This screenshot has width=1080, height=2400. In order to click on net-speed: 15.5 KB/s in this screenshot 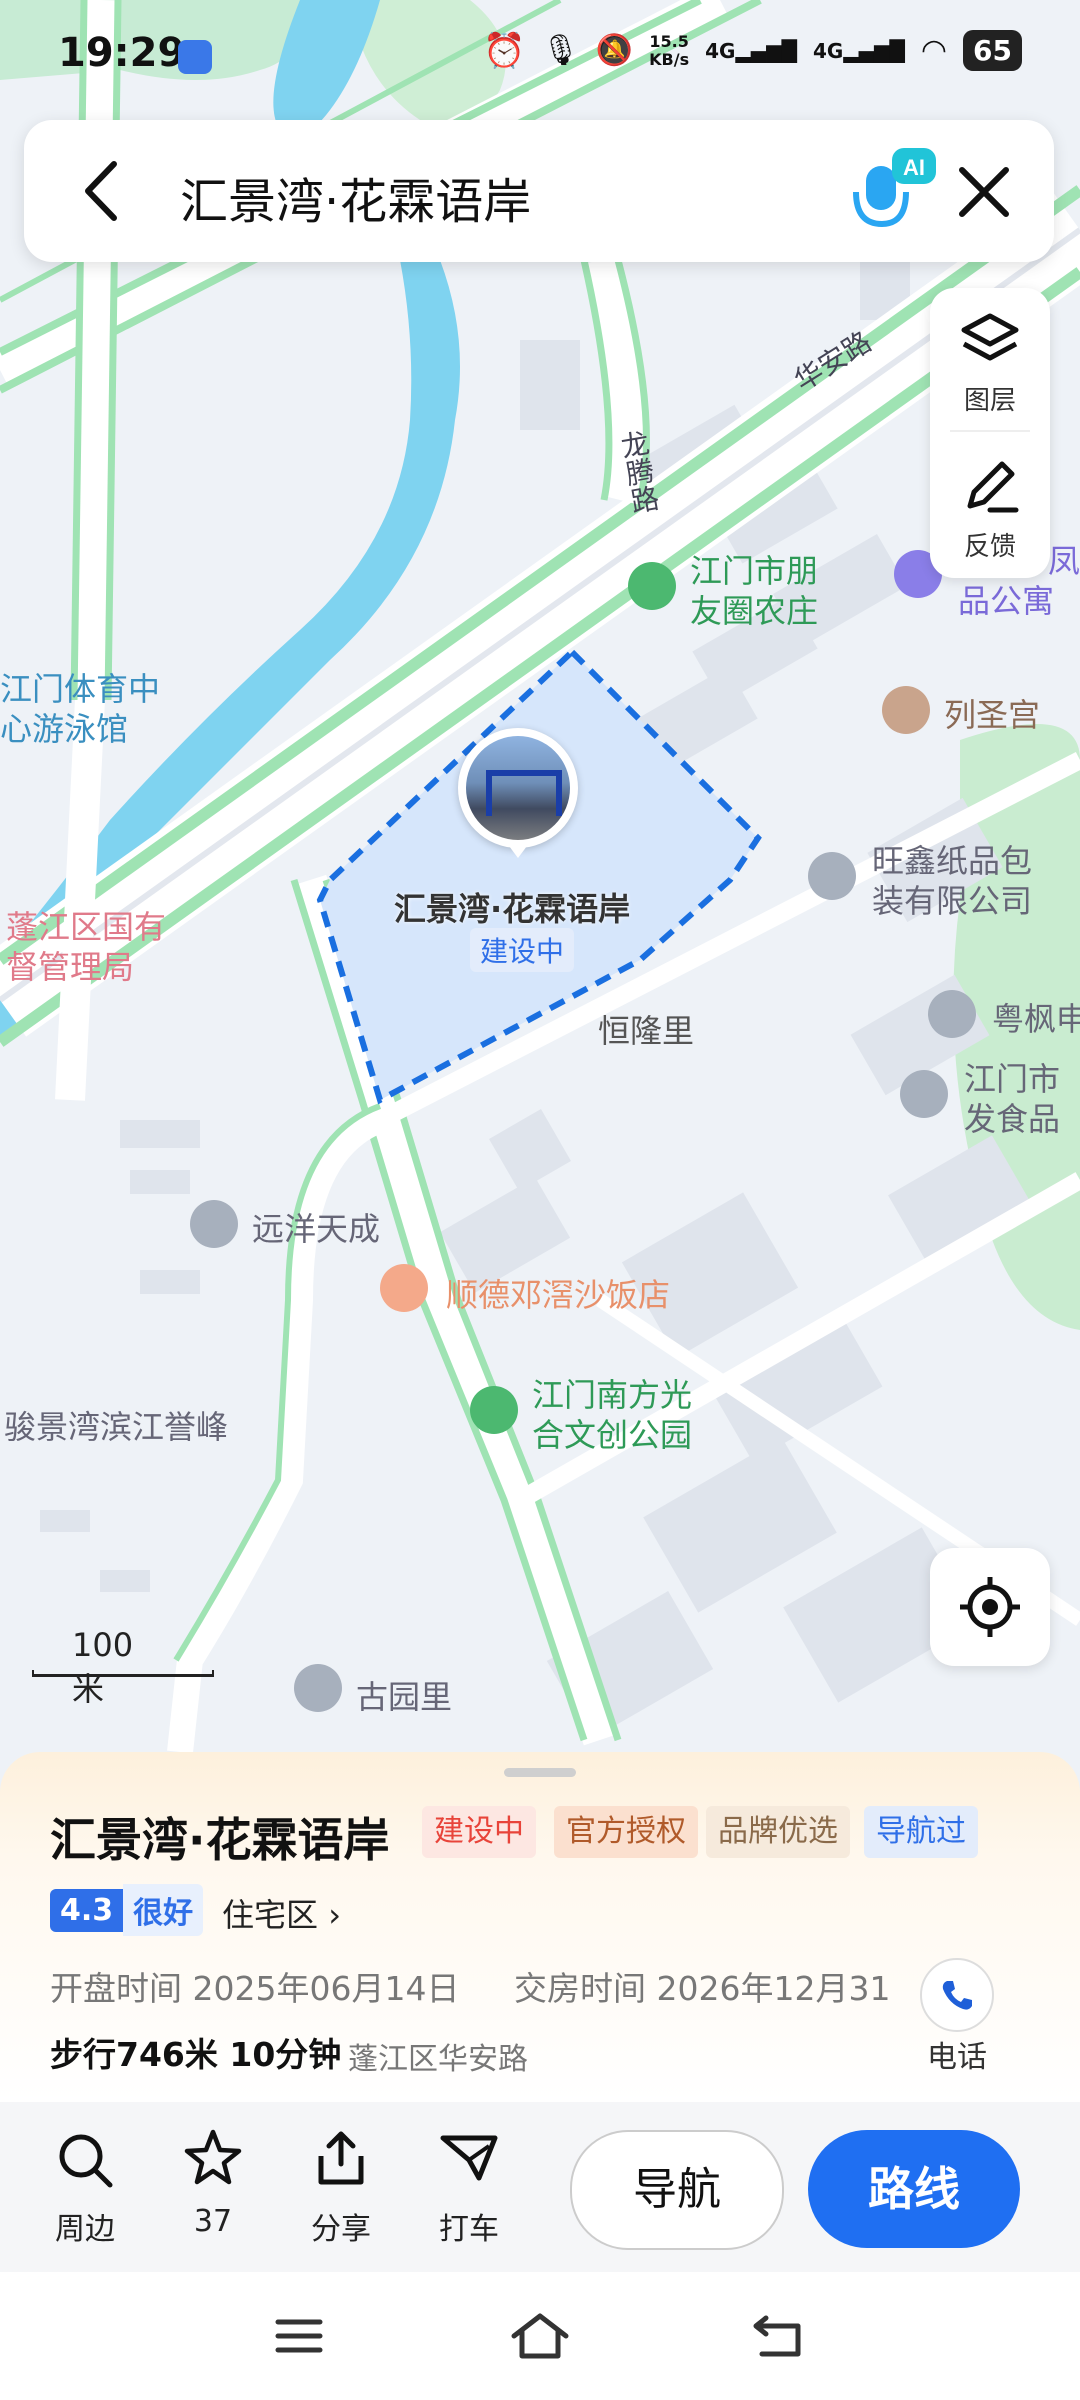, I will do `click(669, 50)`.